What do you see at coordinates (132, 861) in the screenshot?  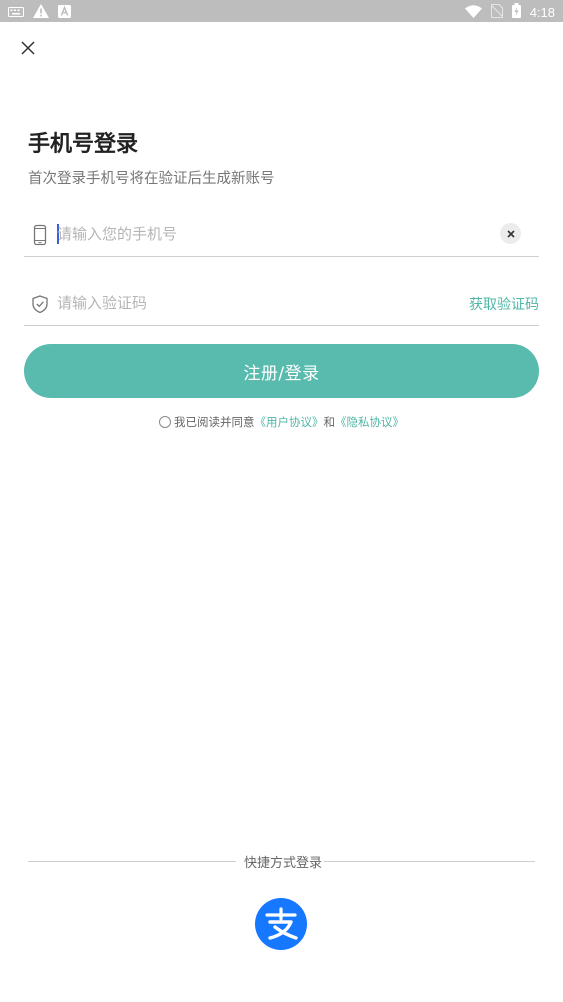 I see `divider-line-left` at bounding box center [132, 861].